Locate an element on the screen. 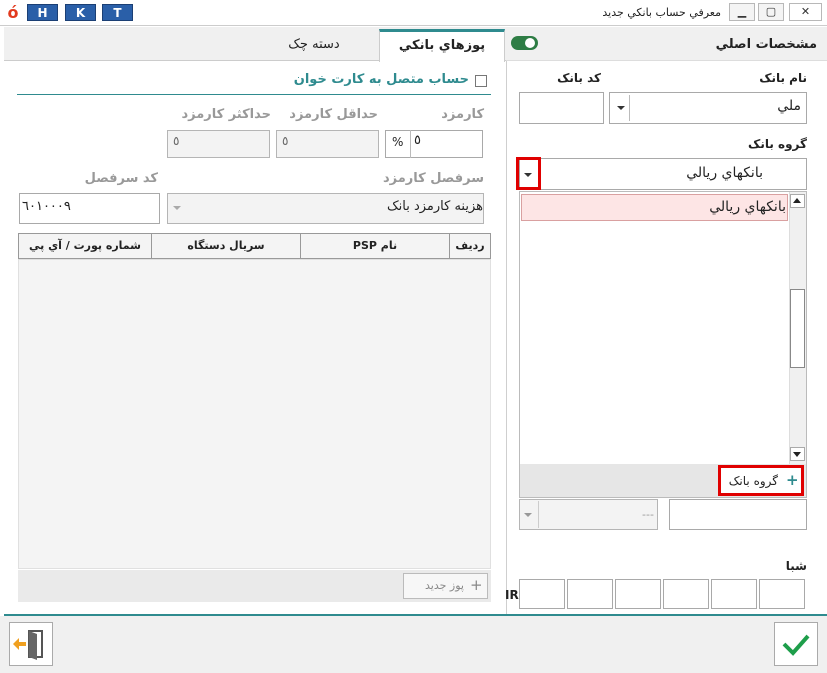  bank-name-value: ملي is located at coordinates (789, 106).